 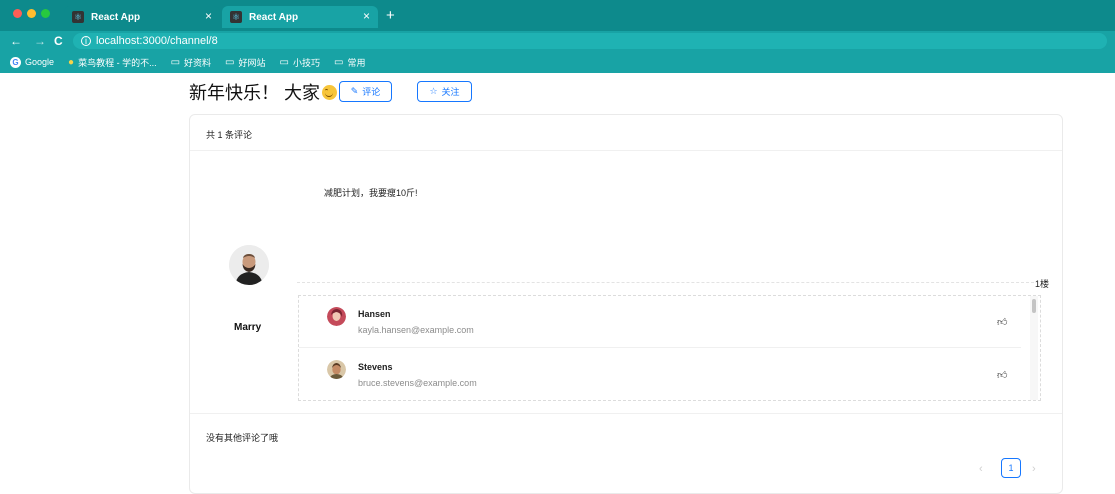 I want to click on page-title-text: 新年快乐！ 大家, so click(x=255, y=93).